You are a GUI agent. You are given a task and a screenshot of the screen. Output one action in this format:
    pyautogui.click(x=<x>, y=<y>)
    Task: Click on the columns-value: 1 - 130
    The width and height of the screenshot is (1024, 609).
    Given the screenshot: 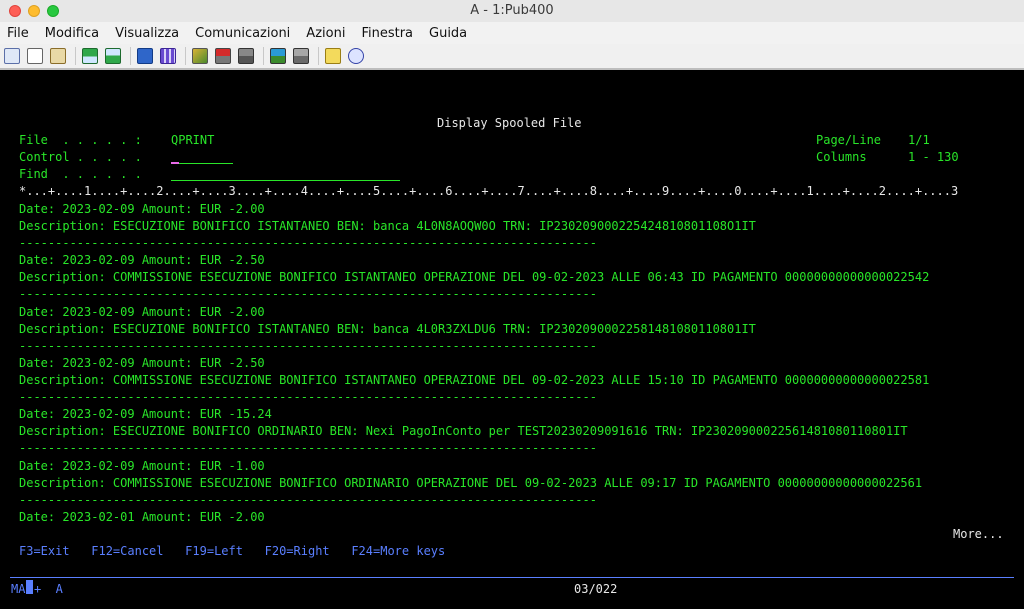 What is the action you would take?
    pyautogui.click(x=933, y=157)
    